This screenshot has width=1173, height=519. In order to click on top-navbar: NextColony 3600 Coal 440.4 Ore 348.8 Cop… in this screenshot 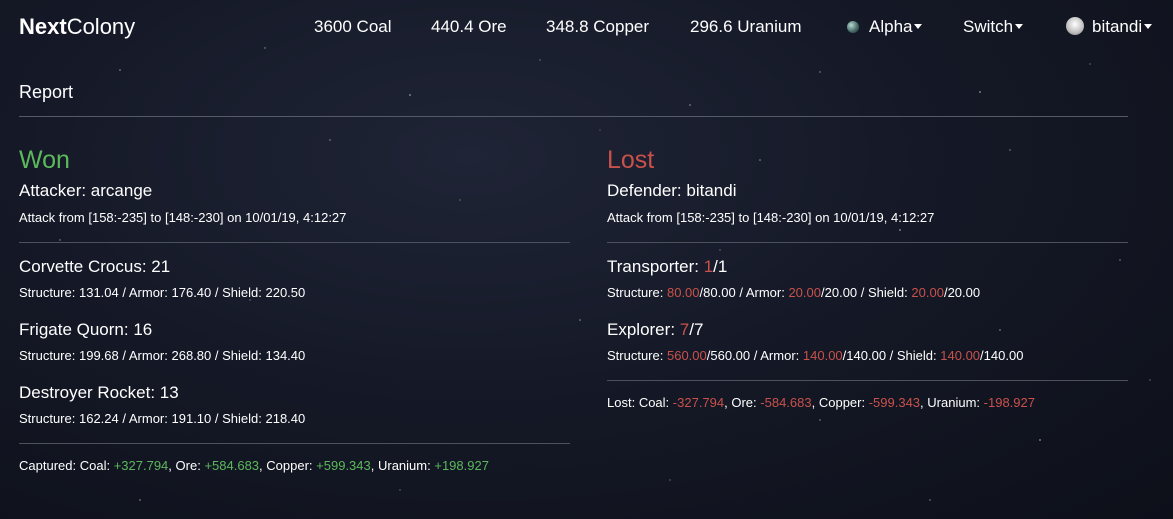, I will do `click(586, 27)`.